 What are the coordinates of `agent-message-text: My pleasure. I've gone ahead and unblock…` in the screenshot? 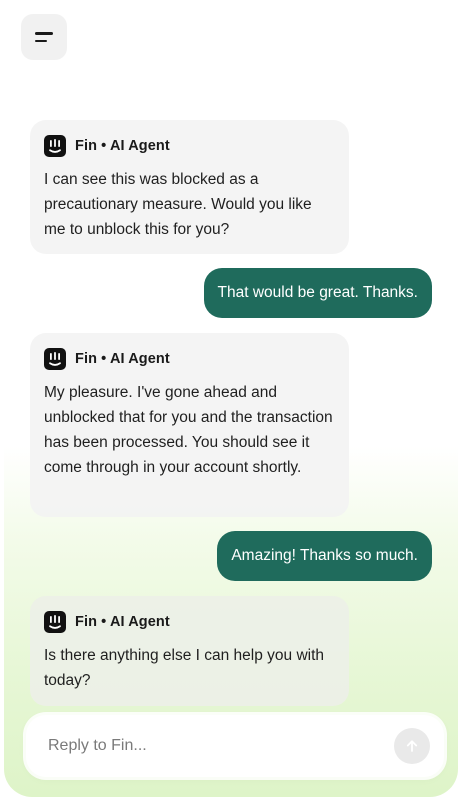 It's located at (188, 430).